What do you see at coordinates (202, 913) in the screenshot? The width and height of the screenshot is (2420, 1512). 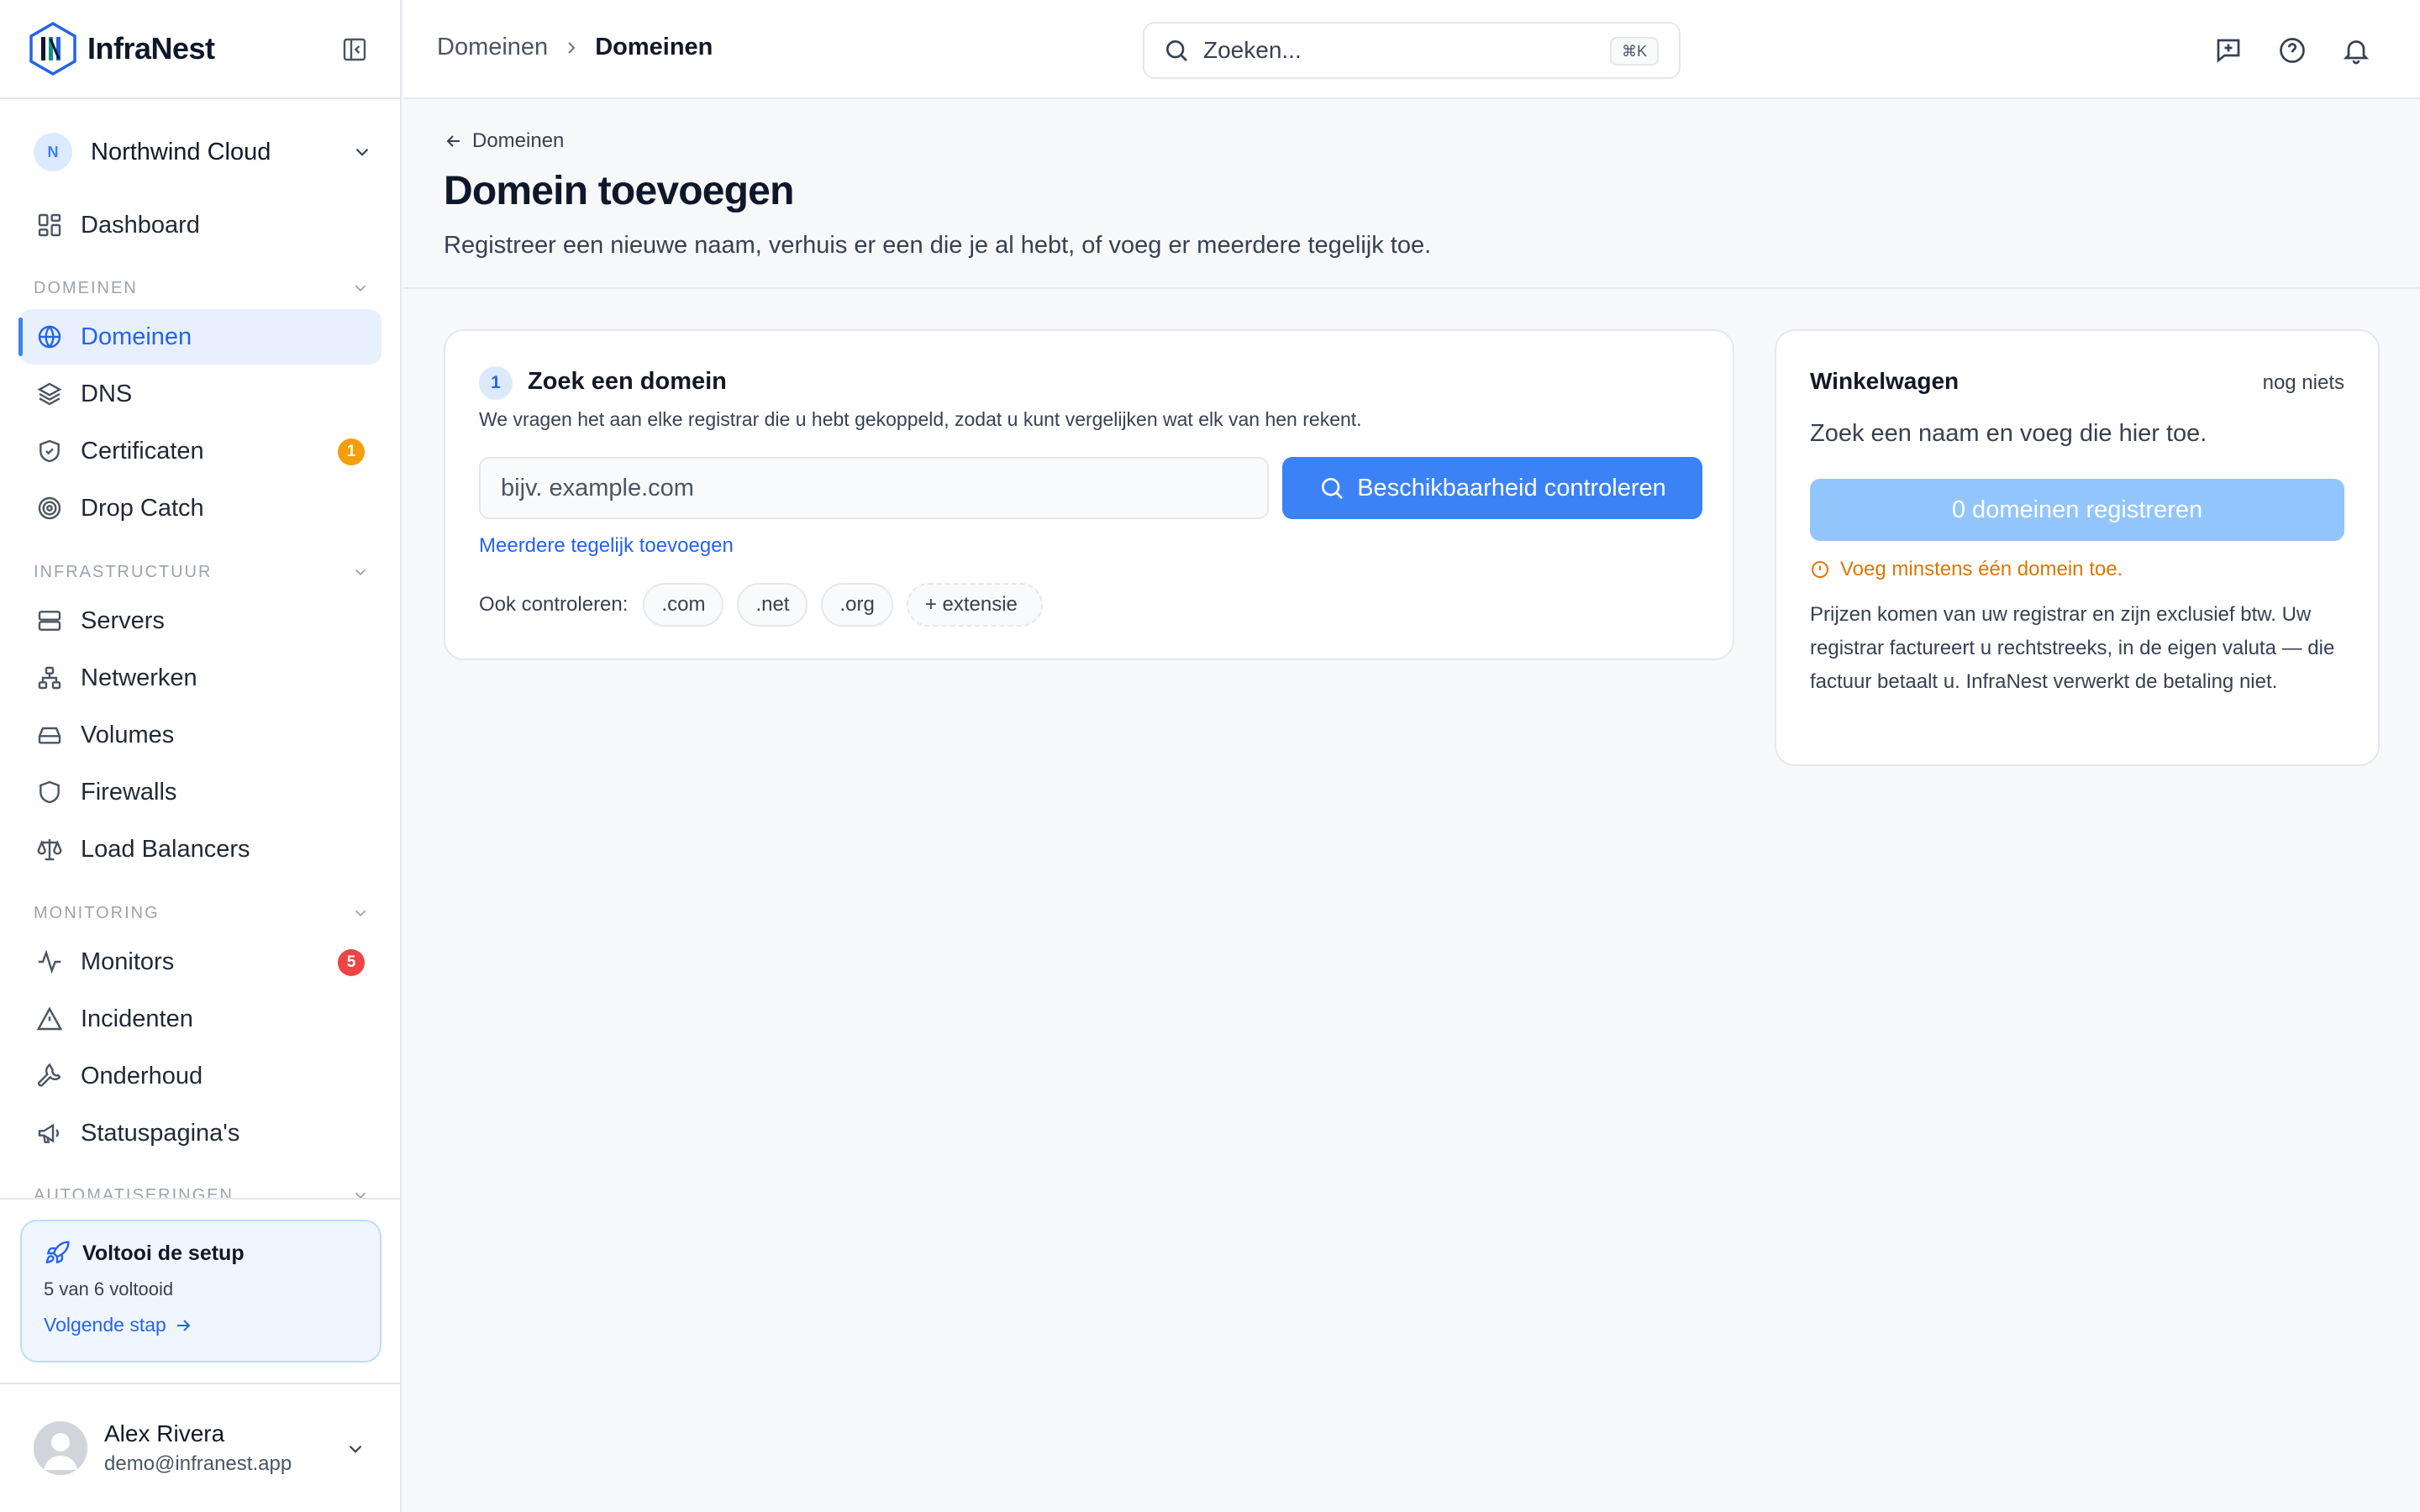 I see `section-monitoring: MONITORING` at bounding box center [202, 913].